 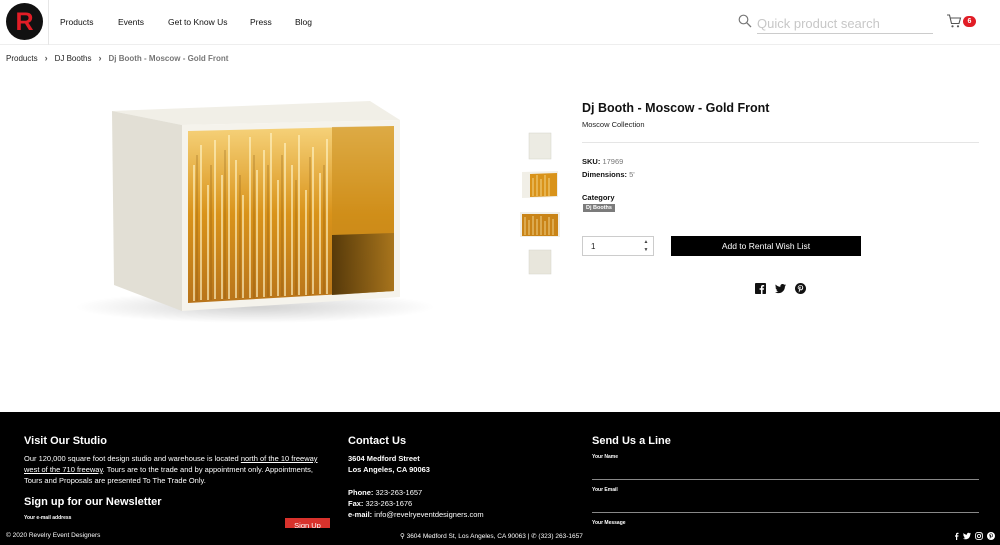 What do you see at coordinates (766, 246) in the screenshot?
I see `add-to-wish-list-button: Add to Rental Wish List` at bounding box center [766, 246].